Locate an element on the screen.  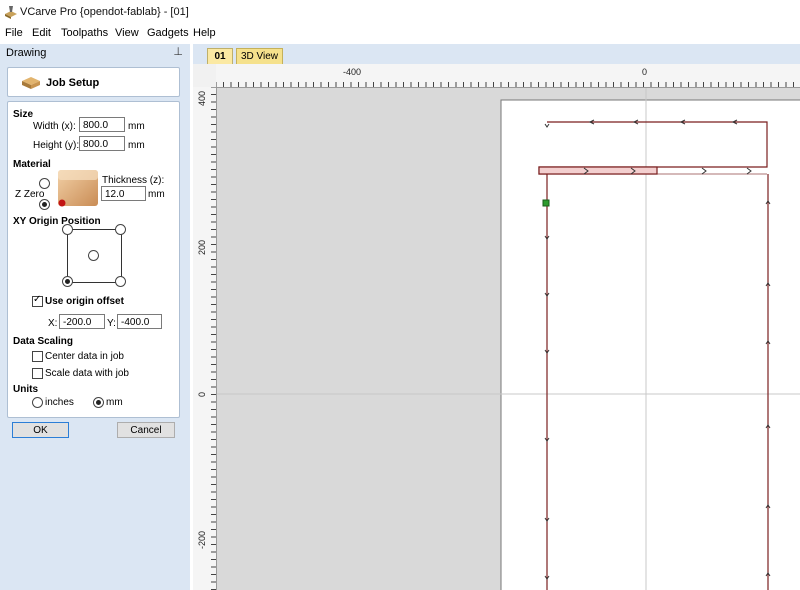
ruler-left-label-400: 400 is located at coordinates (202, 98).